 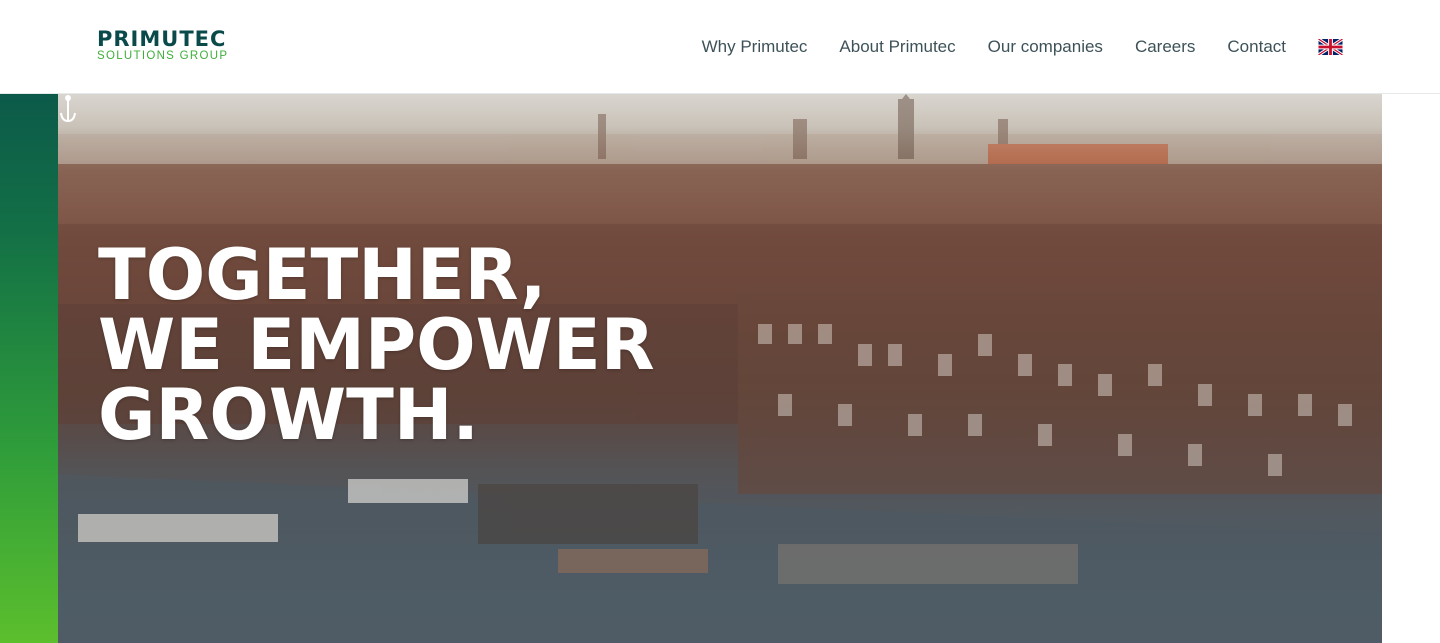 What do you see at coordinates (755, 47) in the screenshot?
I see `nav-why-primutec: Why Primutec` at bounding box center [755, 47].